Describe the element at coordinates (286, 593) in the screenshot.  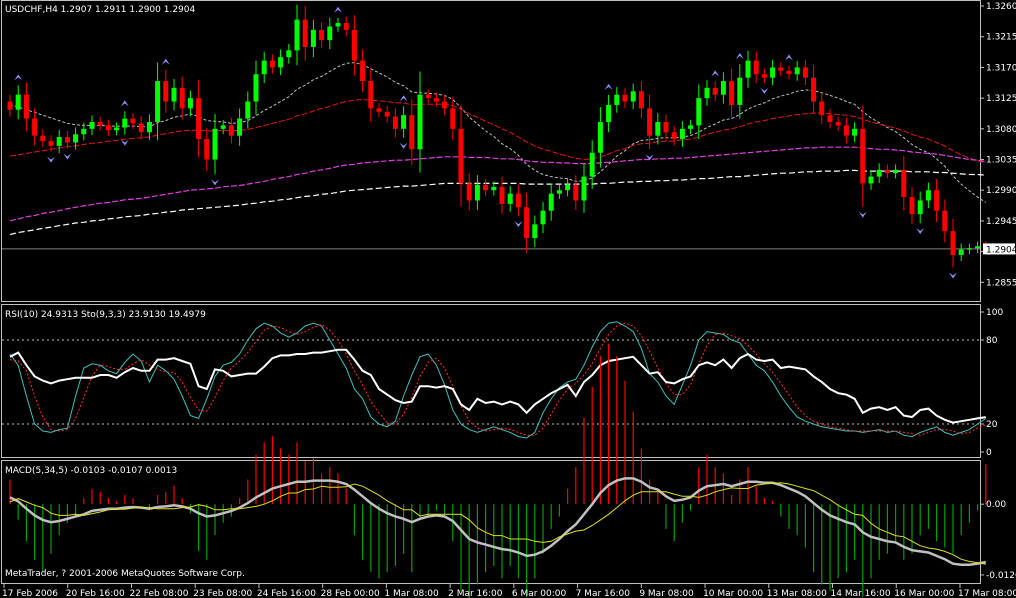
I see `time-axis-label: 24 Feb 16:00` at that location.